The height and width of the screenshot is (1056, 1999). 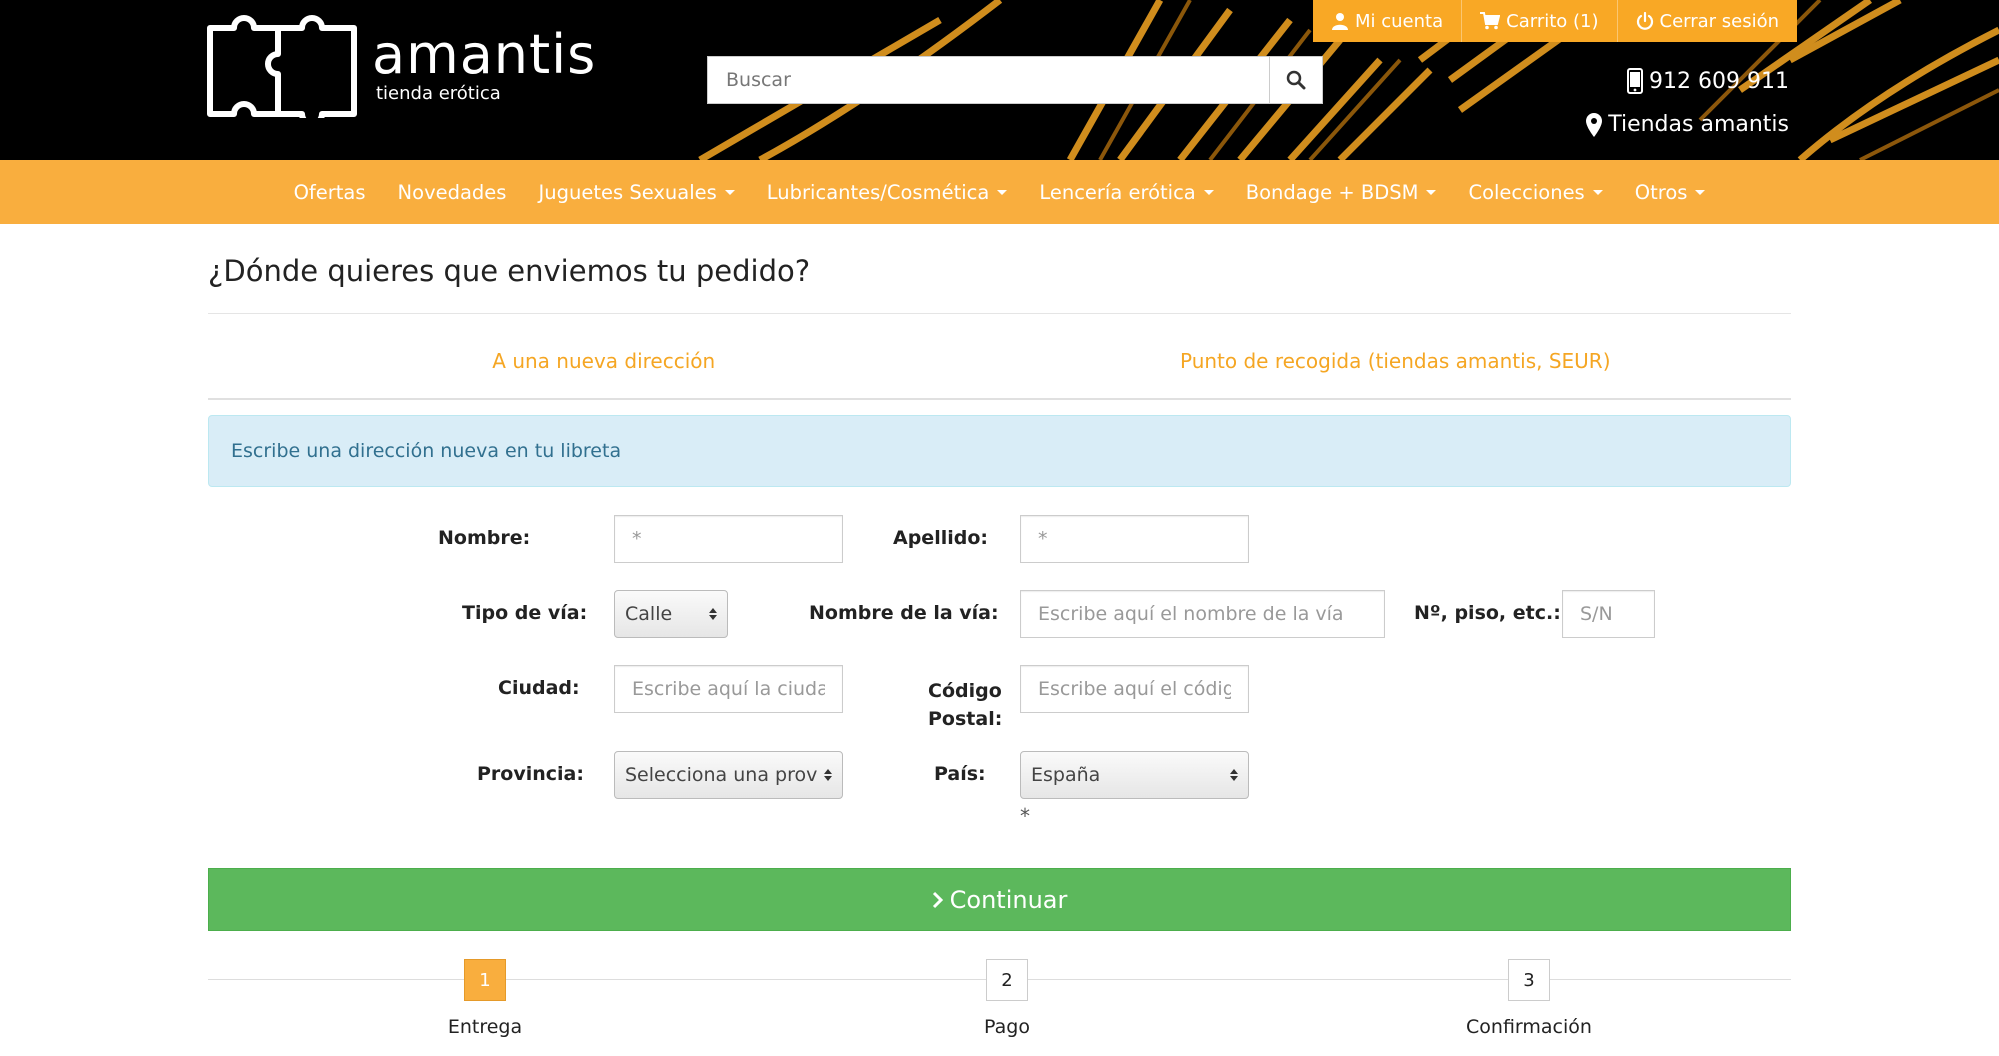 I want to click on nav-item-lubricantes-cosmetica: Lubricantes/Cosmética, so click(x=887, y=192).